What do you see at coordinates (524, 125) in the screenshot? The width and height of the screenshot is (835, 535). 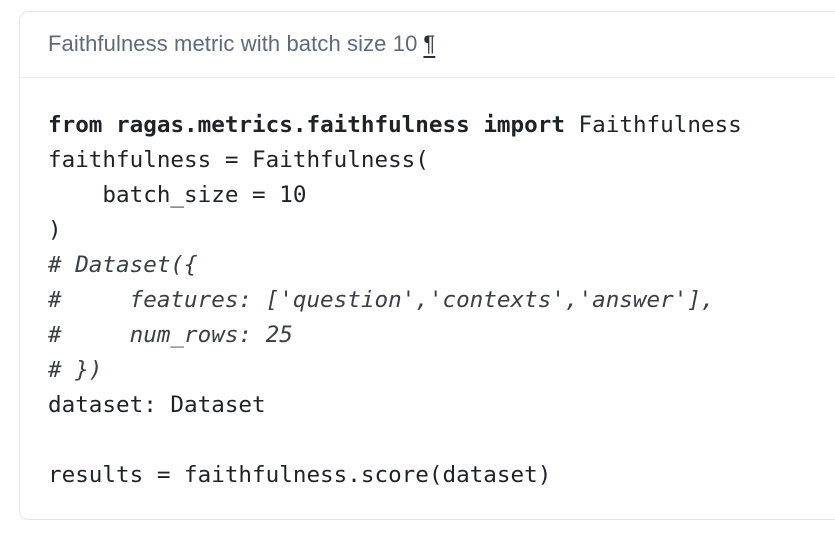 I see `keyword-import: import` at bounding box center [524, 125].